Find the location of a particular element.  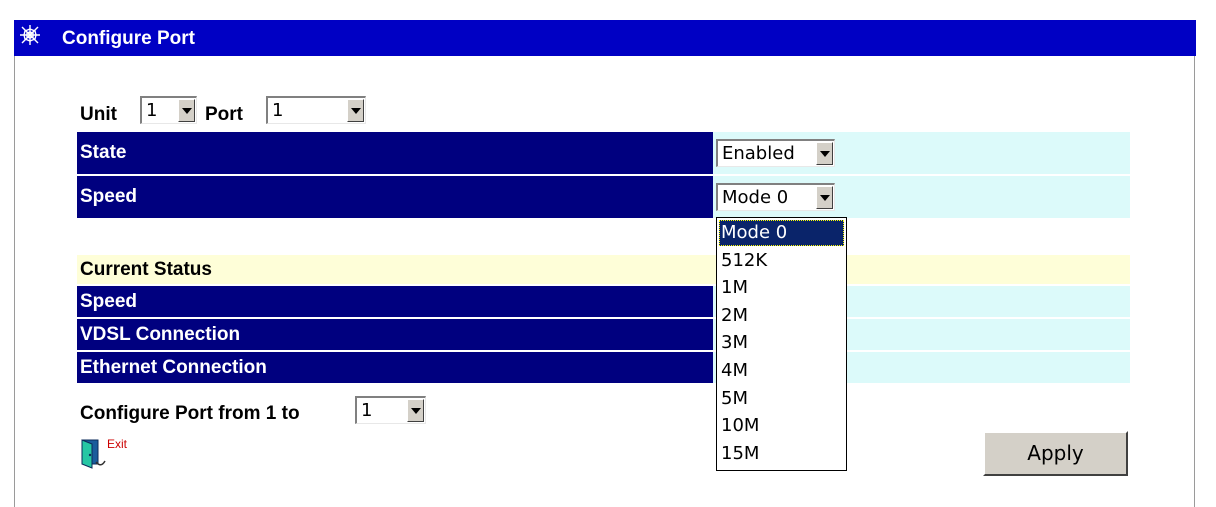

speed-dropdown-list: Mode 0 512K 1M 2M 3M 4M 5M 10M 15M is located at coordinates (781, 344).